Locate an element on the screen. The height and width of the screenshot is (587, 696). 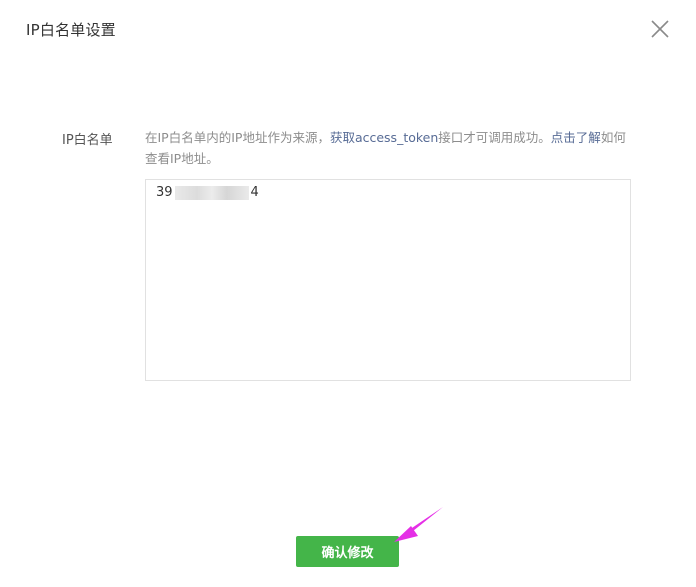
hint-prefix: 在IP白名单内的IP地址作为来源， is located at coordinates (237, 137).